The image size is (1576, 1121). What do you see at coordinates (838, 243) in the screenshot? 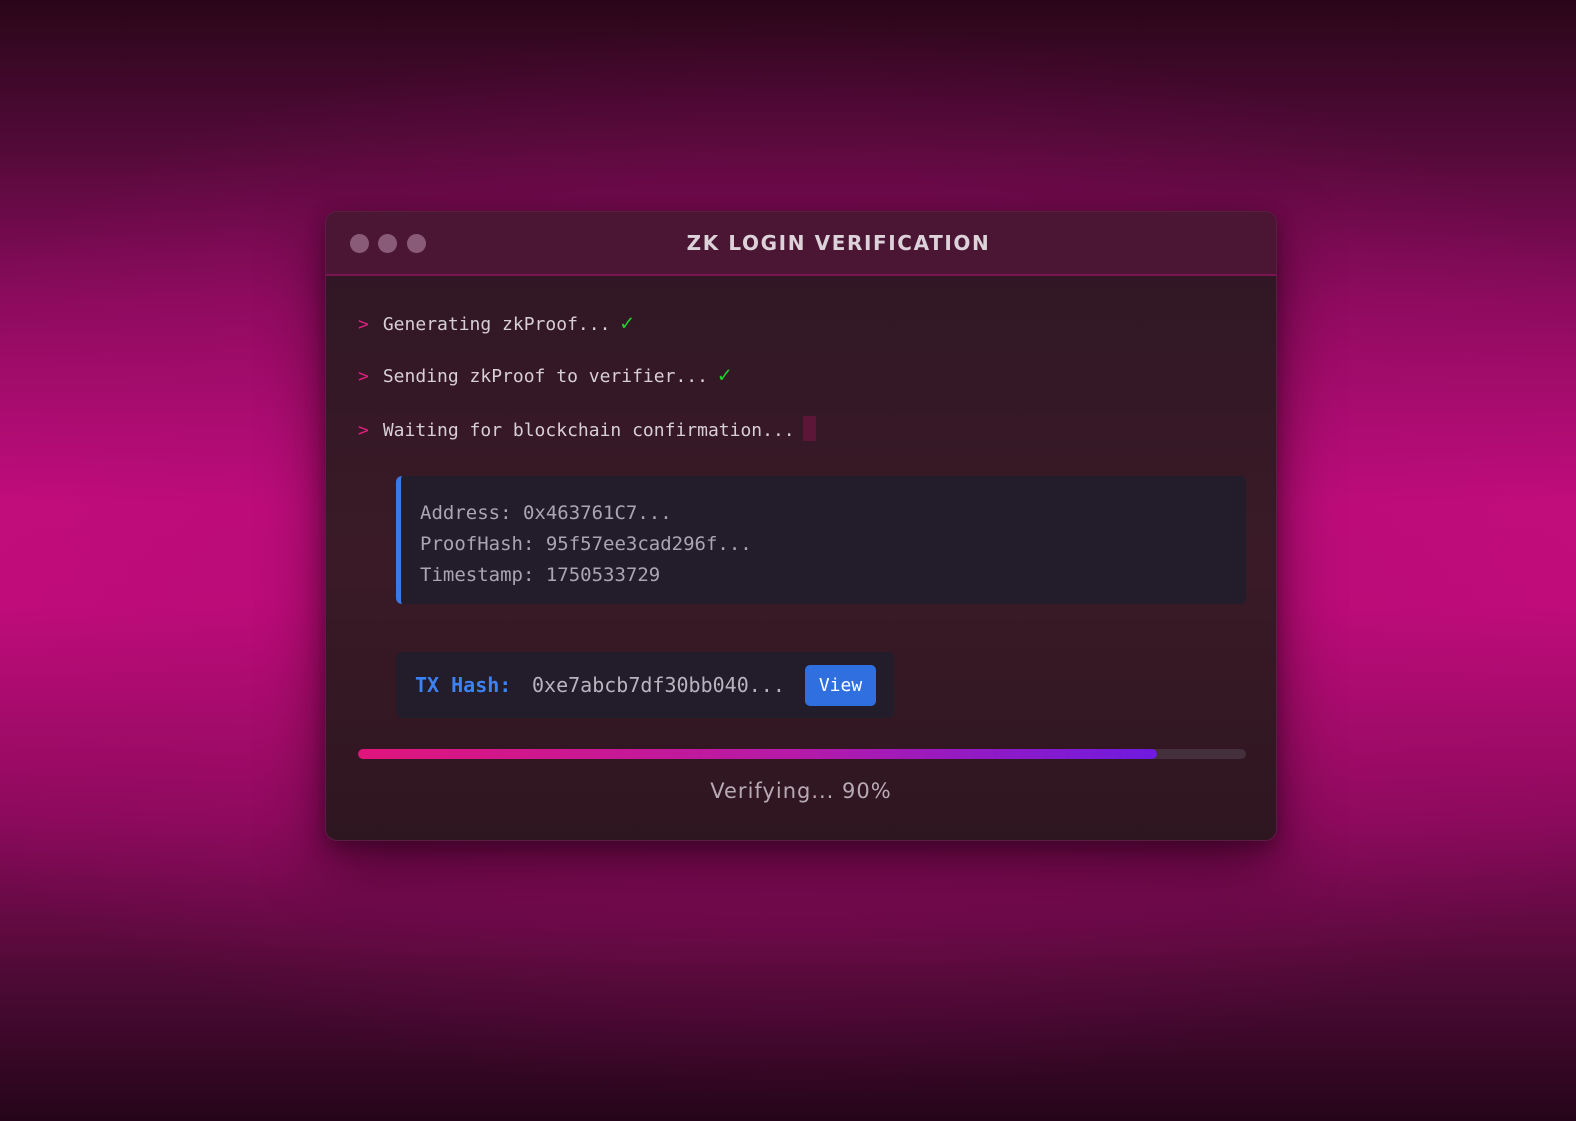
I see `window-title: ZK LOGIN VERIFICATION` at bounding box center [838, 243].